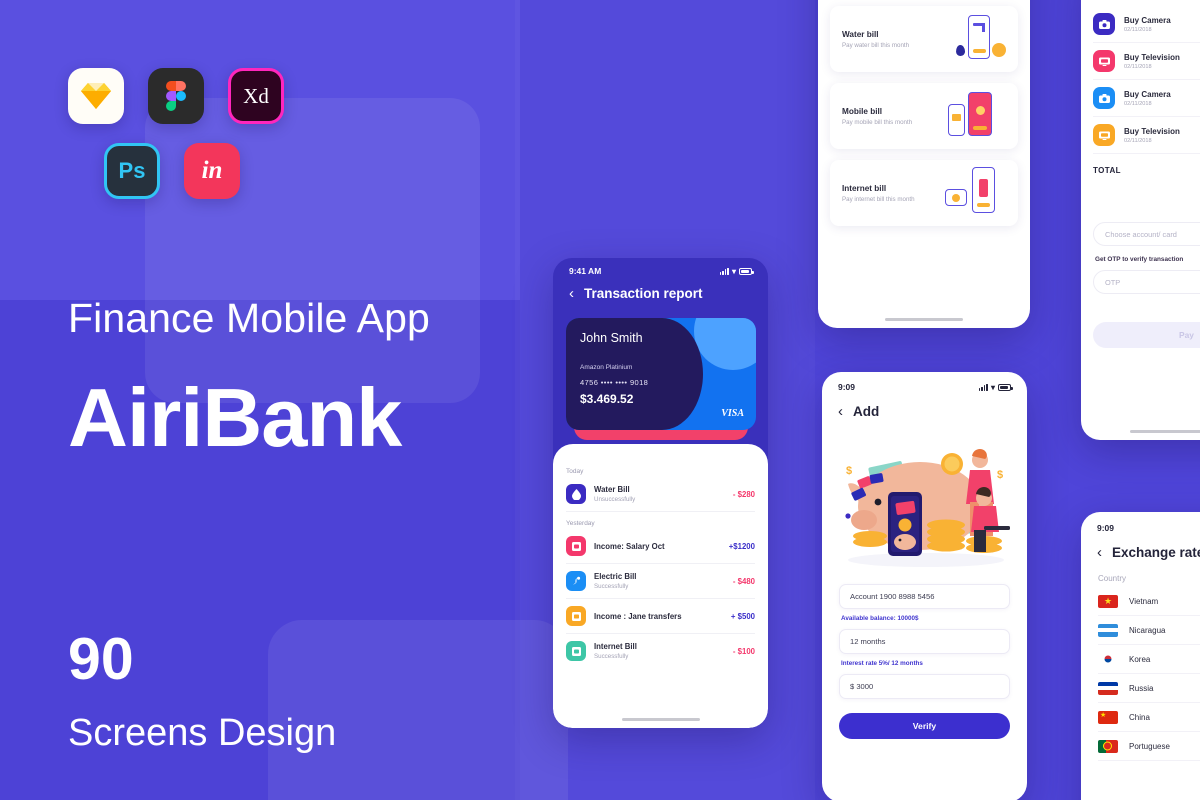 Image resolution: width=1200 pixels, height=800 pixels. I want to click on bolt-icon, so click(576, 581).